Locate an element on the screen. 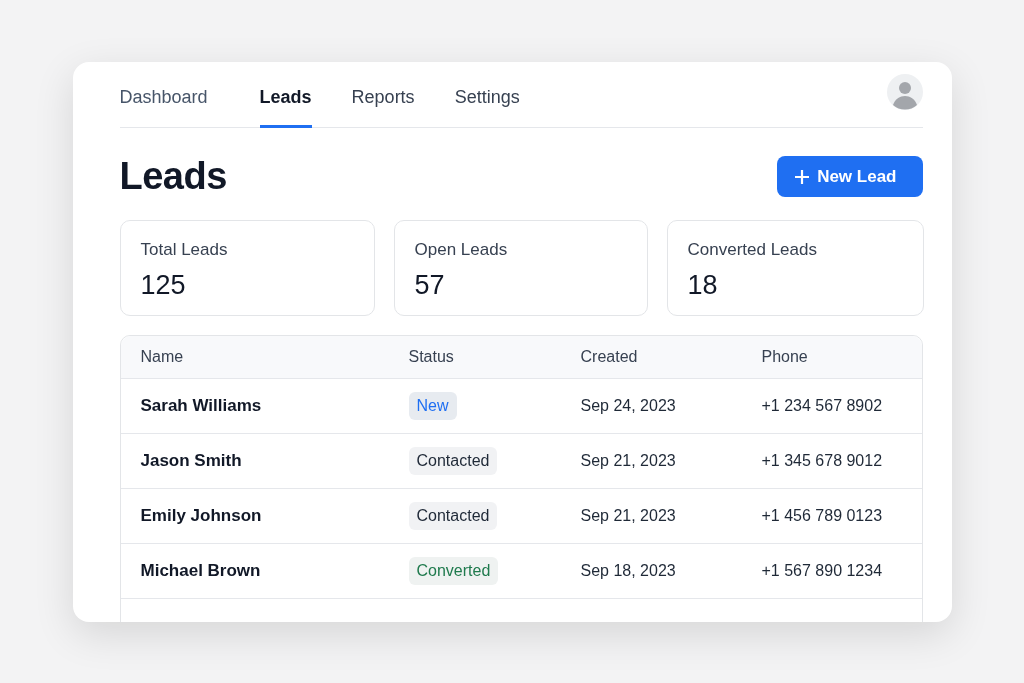 This screenshot has height=683, width=1024. column-header: Name is located at coordinates (162, 357).